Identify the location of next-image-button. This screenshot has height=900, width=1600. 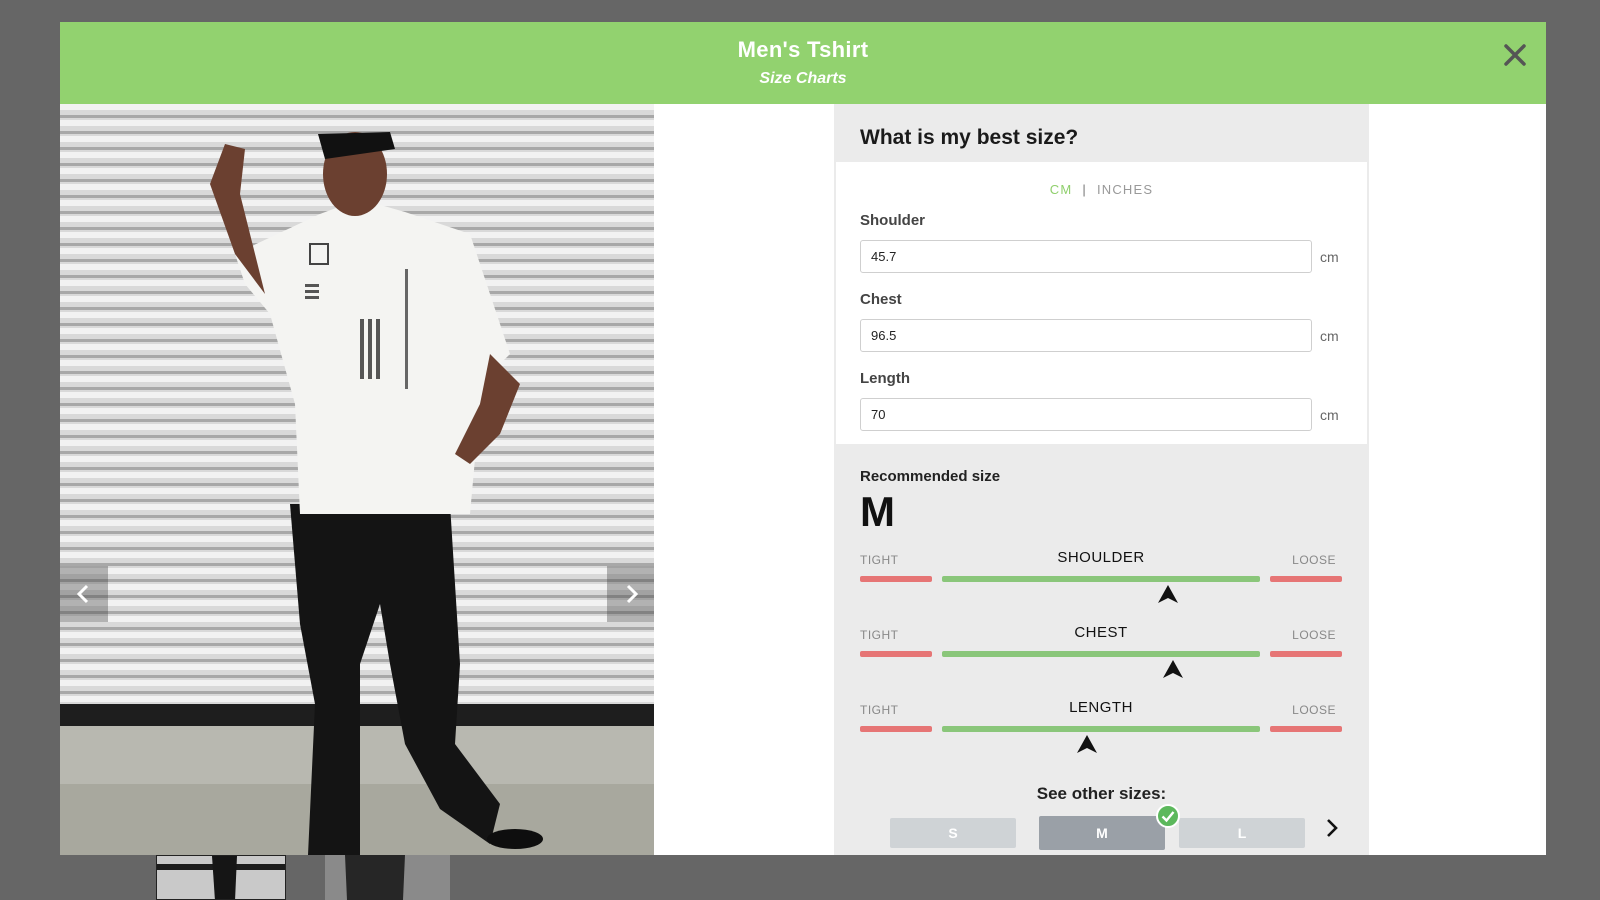
(630, 594).